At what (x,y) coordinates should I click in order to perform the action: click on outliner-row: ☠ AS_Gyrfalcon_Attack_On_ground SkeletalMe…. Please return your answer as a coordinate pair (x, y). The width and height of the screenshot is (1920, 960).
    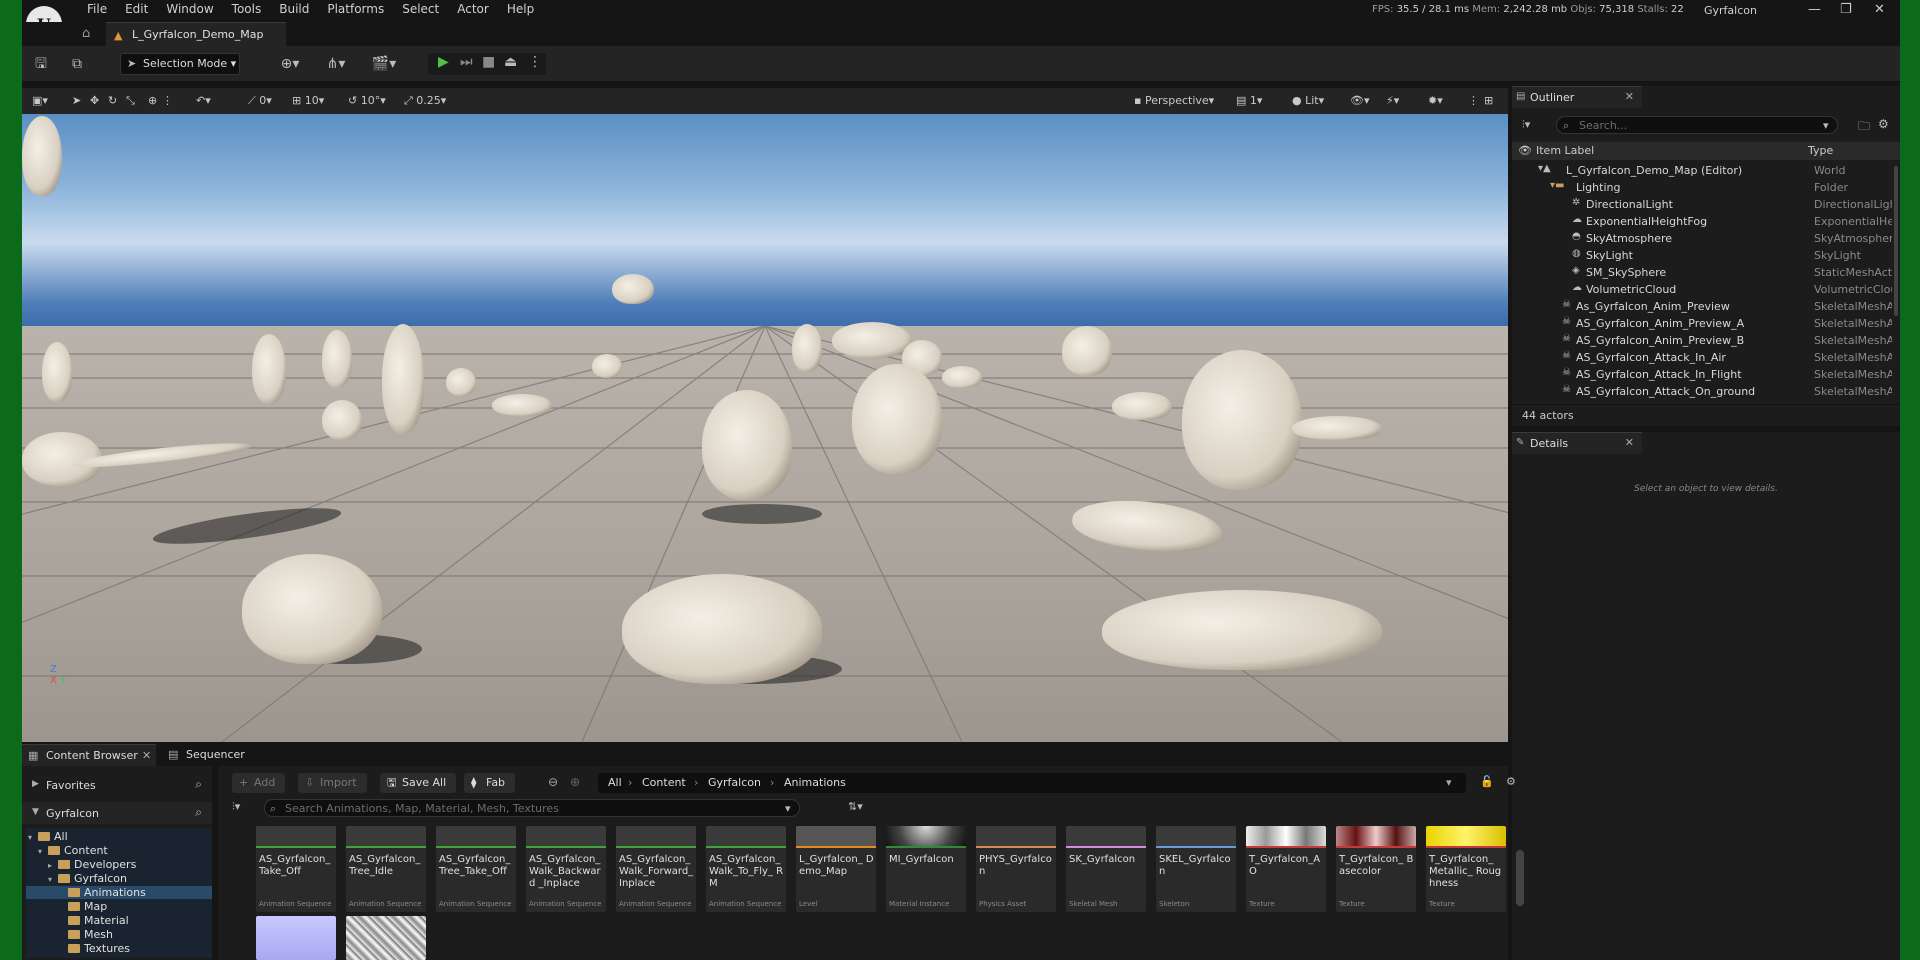
    Looking at the image, I should click on (1702, 391).